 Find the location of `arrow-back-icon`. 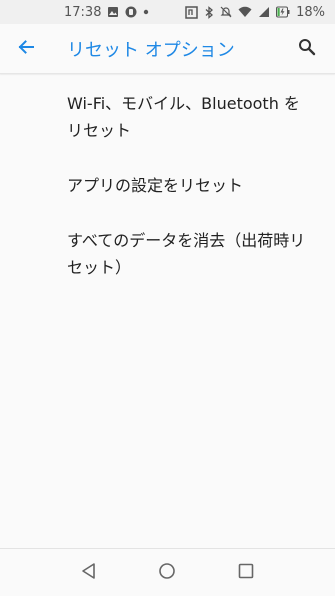

arrow-back-icon is located at coordinates (26, 49).